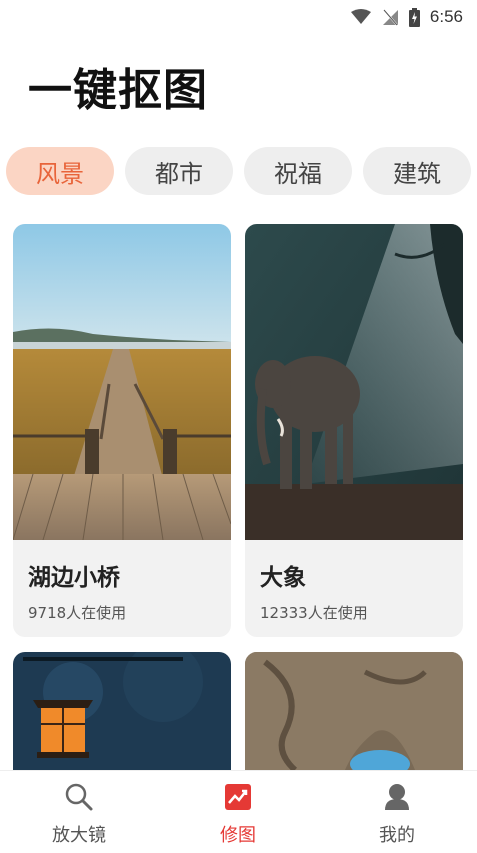 This screenshot has width=477, height=853. What do you see at coordinates (238, 835) in the screenshot?
I see `nav-label: 修图` at bounding box center [238, 835].